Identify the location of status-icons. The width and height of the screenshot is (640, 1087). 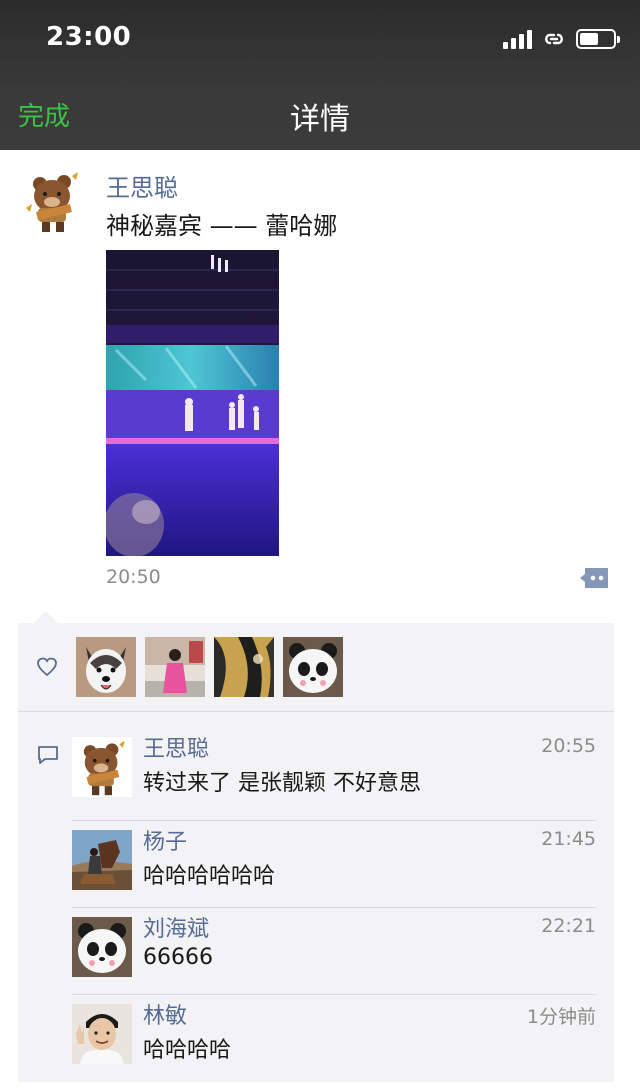
(561, 39).